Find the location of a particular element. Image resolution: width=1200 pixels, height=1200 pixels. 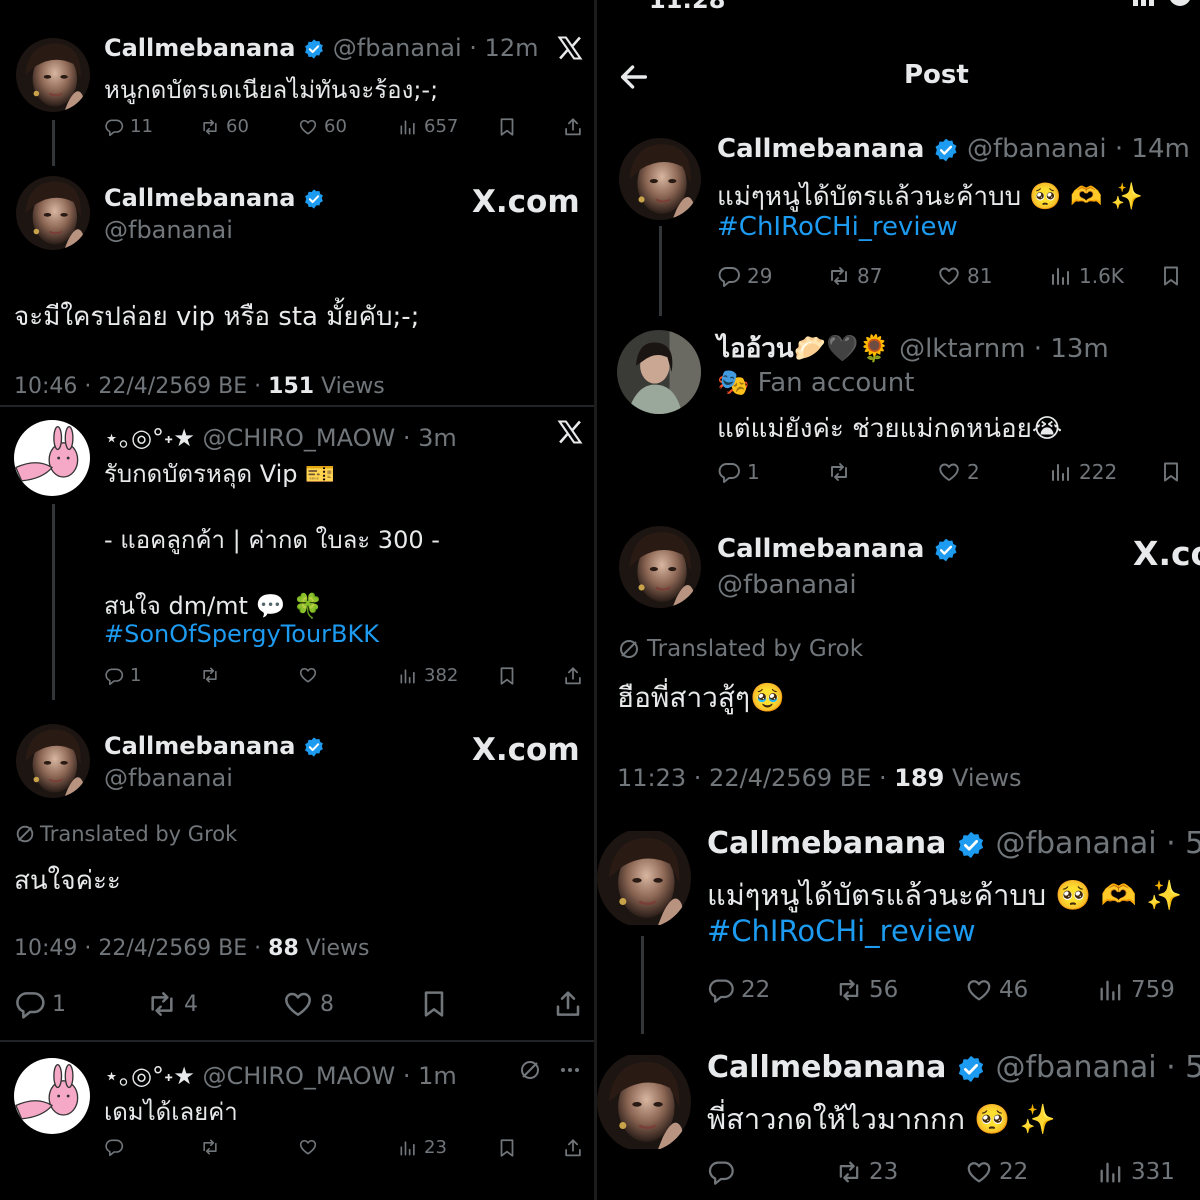

like-button: 8 is located at coordinates (308, 1004).